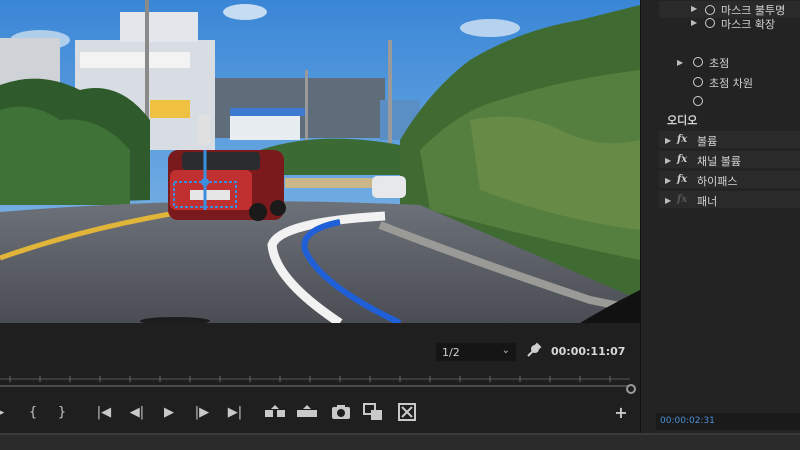  What do you see at coordinates (275, 412) in the screenshot?
I see `insert-icon` at bounding box center [275, 412].